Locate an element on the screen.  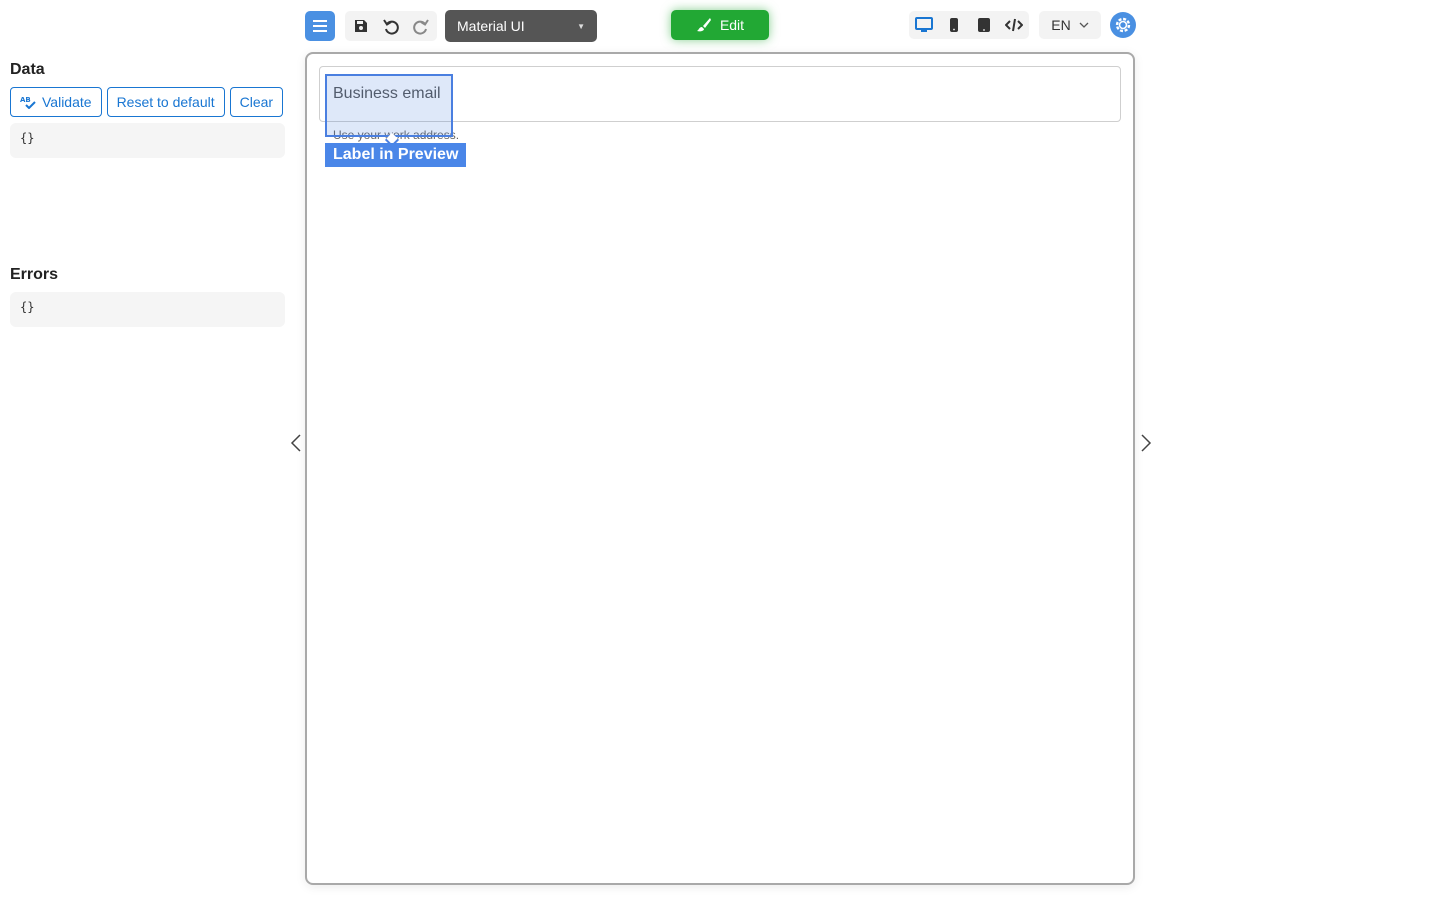
caret-down-icon: ▼ is located at coordinates (581, 26).